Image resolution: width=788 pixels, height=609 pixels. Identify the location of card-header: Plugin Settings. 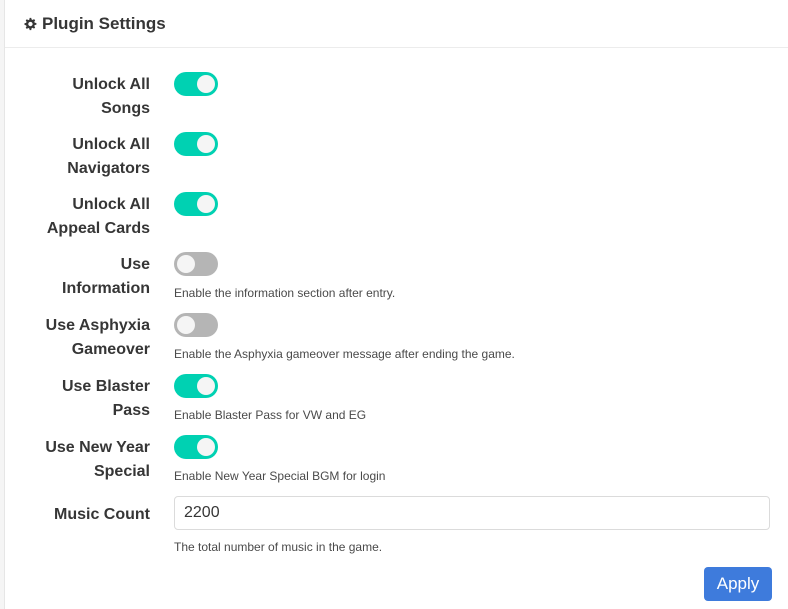
(396, 24).